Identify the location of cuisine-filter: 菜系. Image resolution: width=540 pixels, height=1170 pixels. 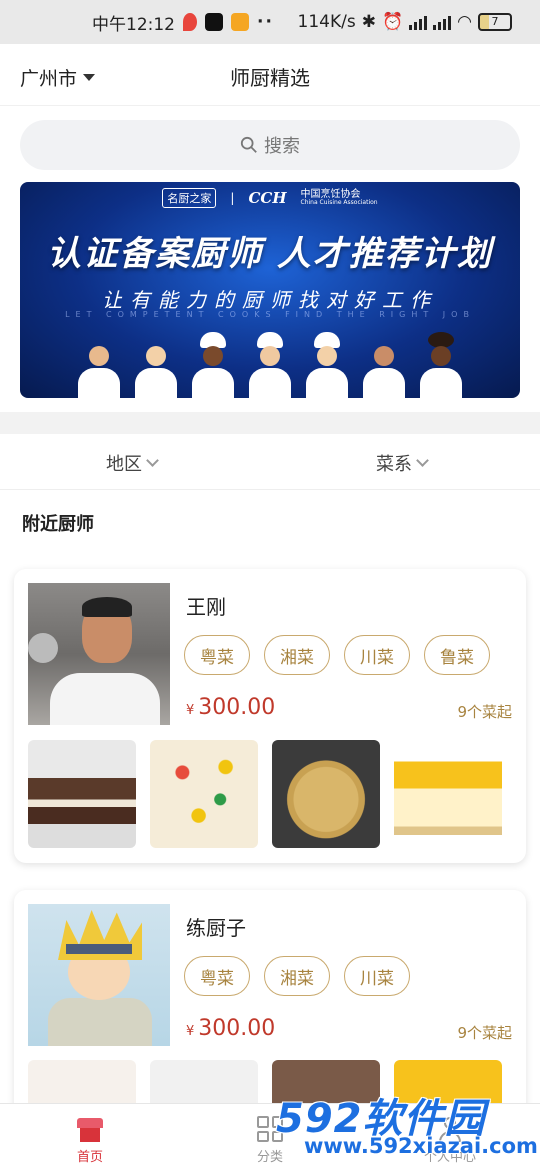
(402, 463).